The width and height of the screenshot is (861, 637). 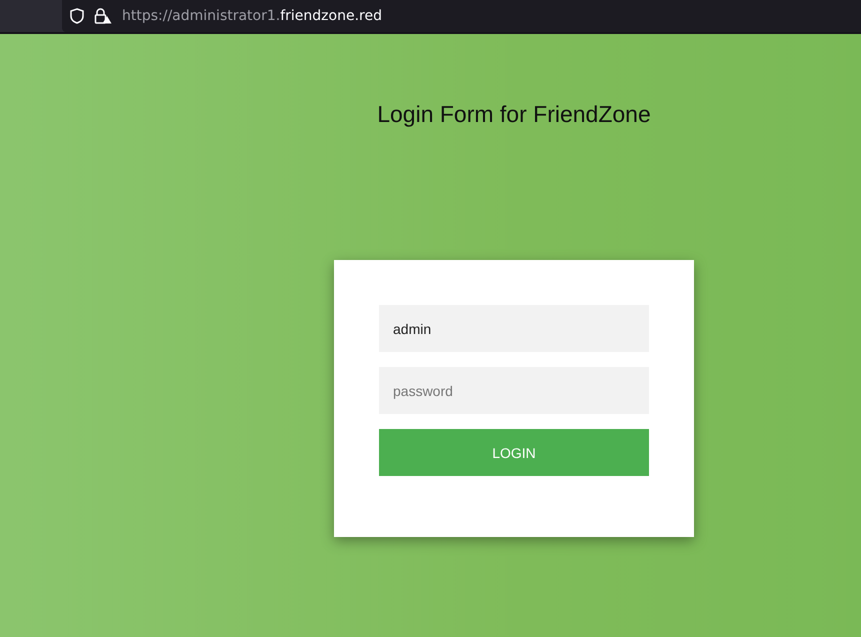 What do you see at coordinates (77, 16) in the screenshot?
I see `shield-icon` at bounding box center [77, 16].